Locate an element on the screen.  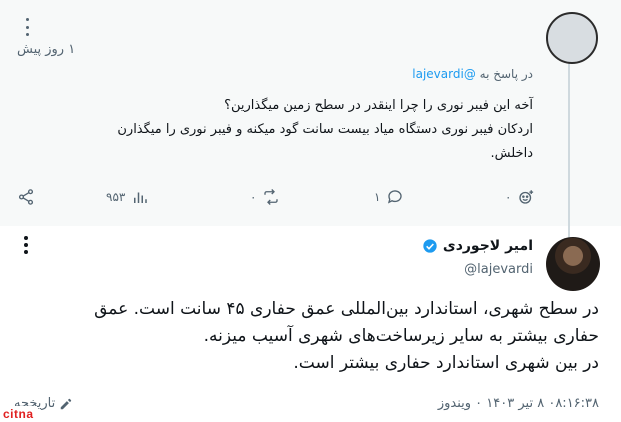
reply-action-bar: ۹۵۳ ۰ ۱ ۰ is located at coordinates (310, 197).